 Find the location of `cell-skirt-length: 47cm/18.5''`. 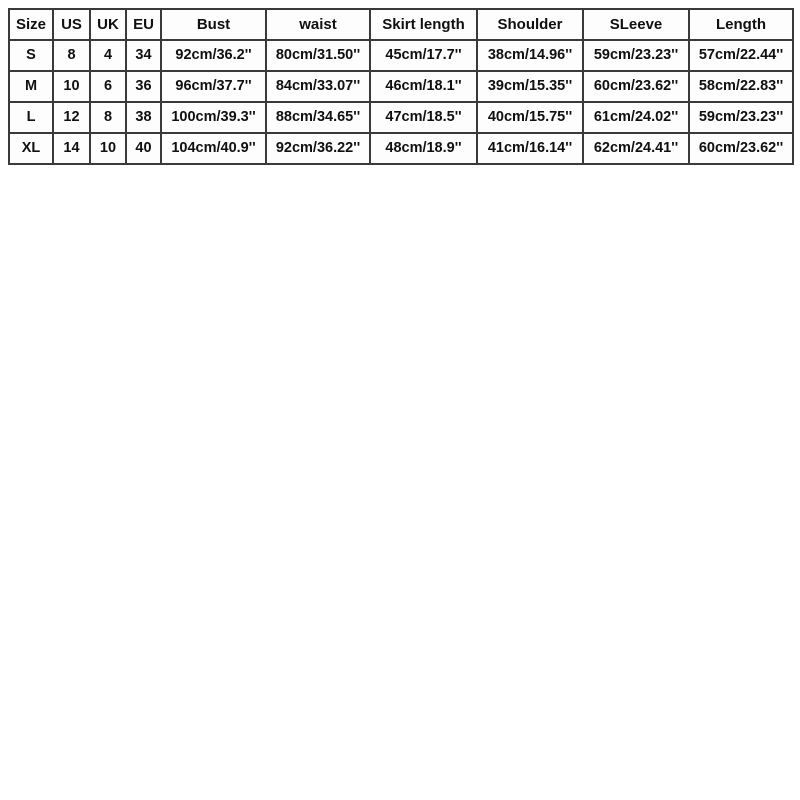

cell-skirt-length: 47cm/18.5'' is located at coordinates (423, 117).